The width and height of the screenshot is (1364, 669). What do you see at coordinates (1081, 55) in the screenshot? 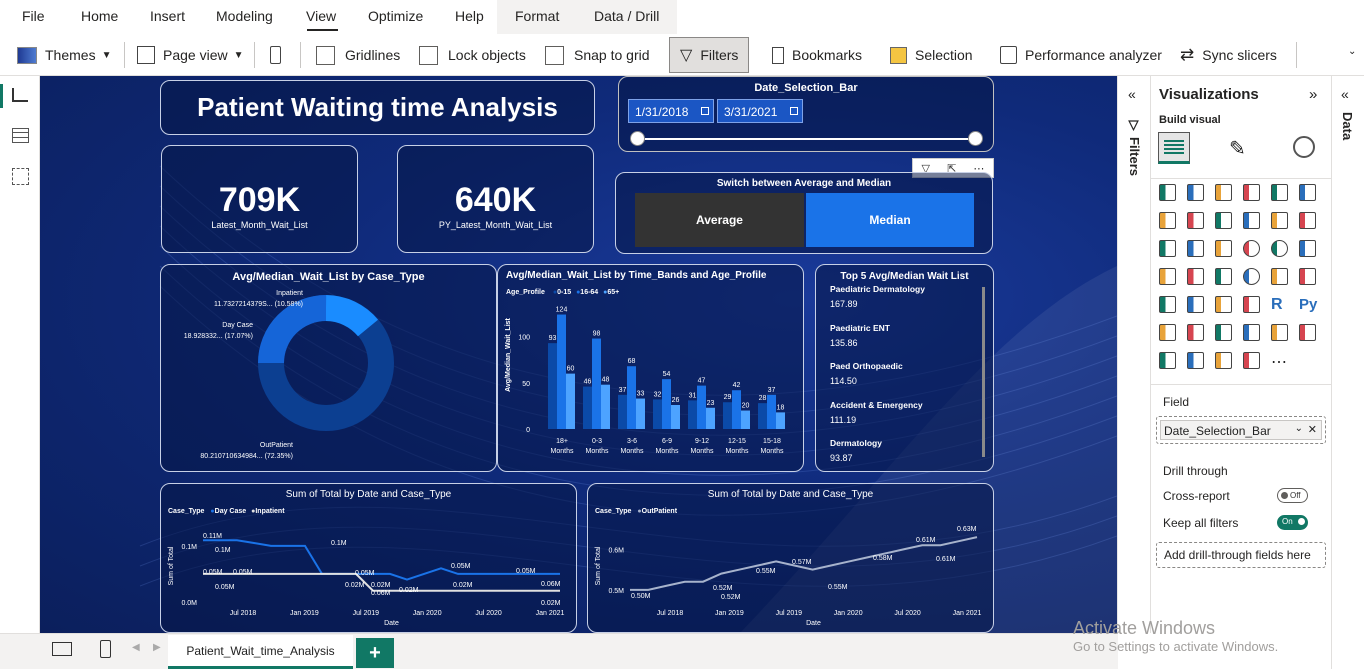
I see `performance-analyzer-button: Performance analyzer` at bounding box center [1081, 55].